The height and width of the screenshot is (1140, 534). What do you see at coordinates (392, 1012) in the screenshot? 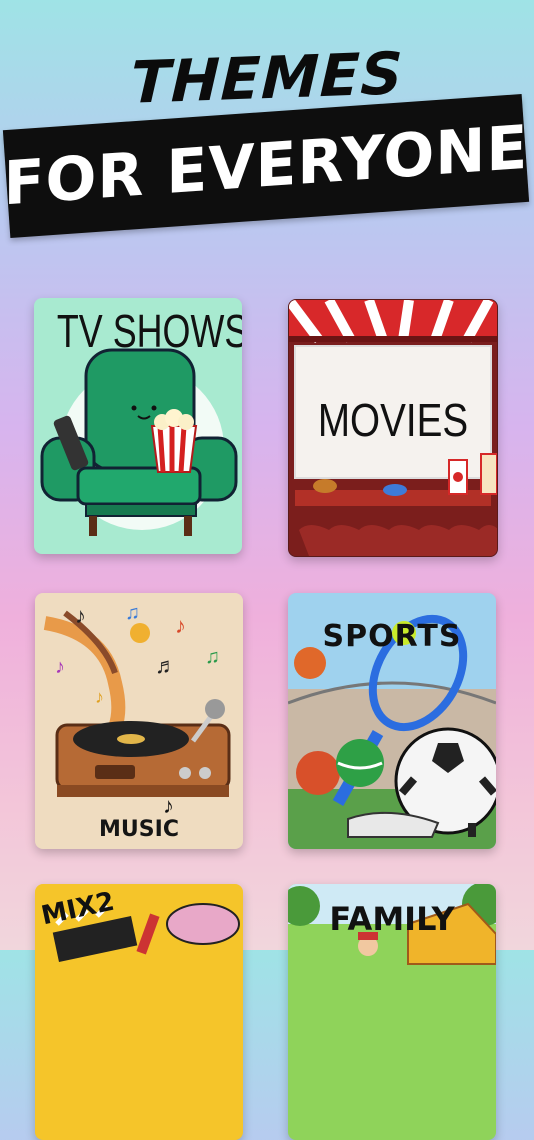
I see `theme-card-family: FAMILY` at bounding box center [392, 1012].